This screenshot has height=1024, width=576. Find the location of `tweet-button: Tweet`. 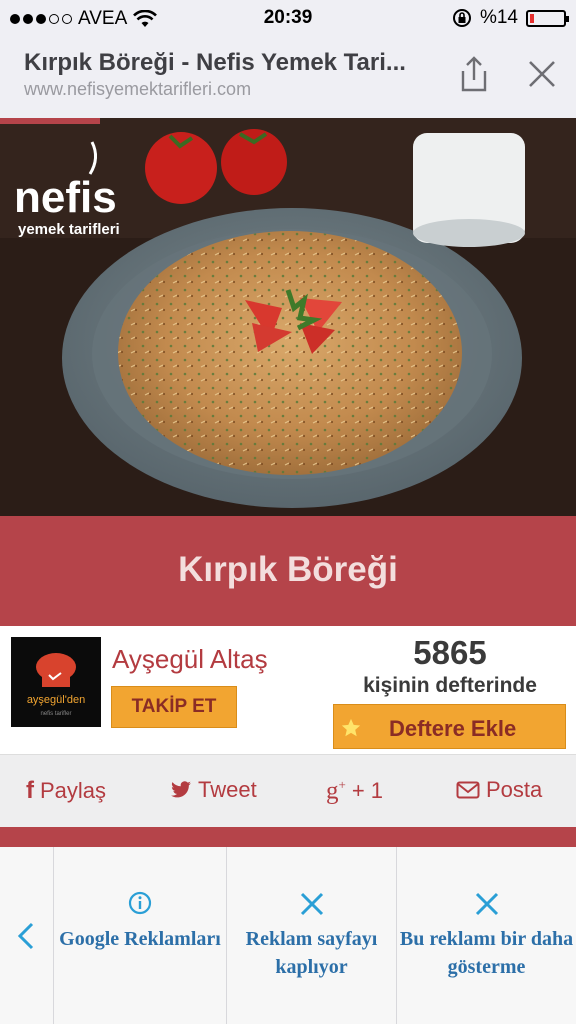

tweet-button: Tweet is located at coordinates (213, 790).